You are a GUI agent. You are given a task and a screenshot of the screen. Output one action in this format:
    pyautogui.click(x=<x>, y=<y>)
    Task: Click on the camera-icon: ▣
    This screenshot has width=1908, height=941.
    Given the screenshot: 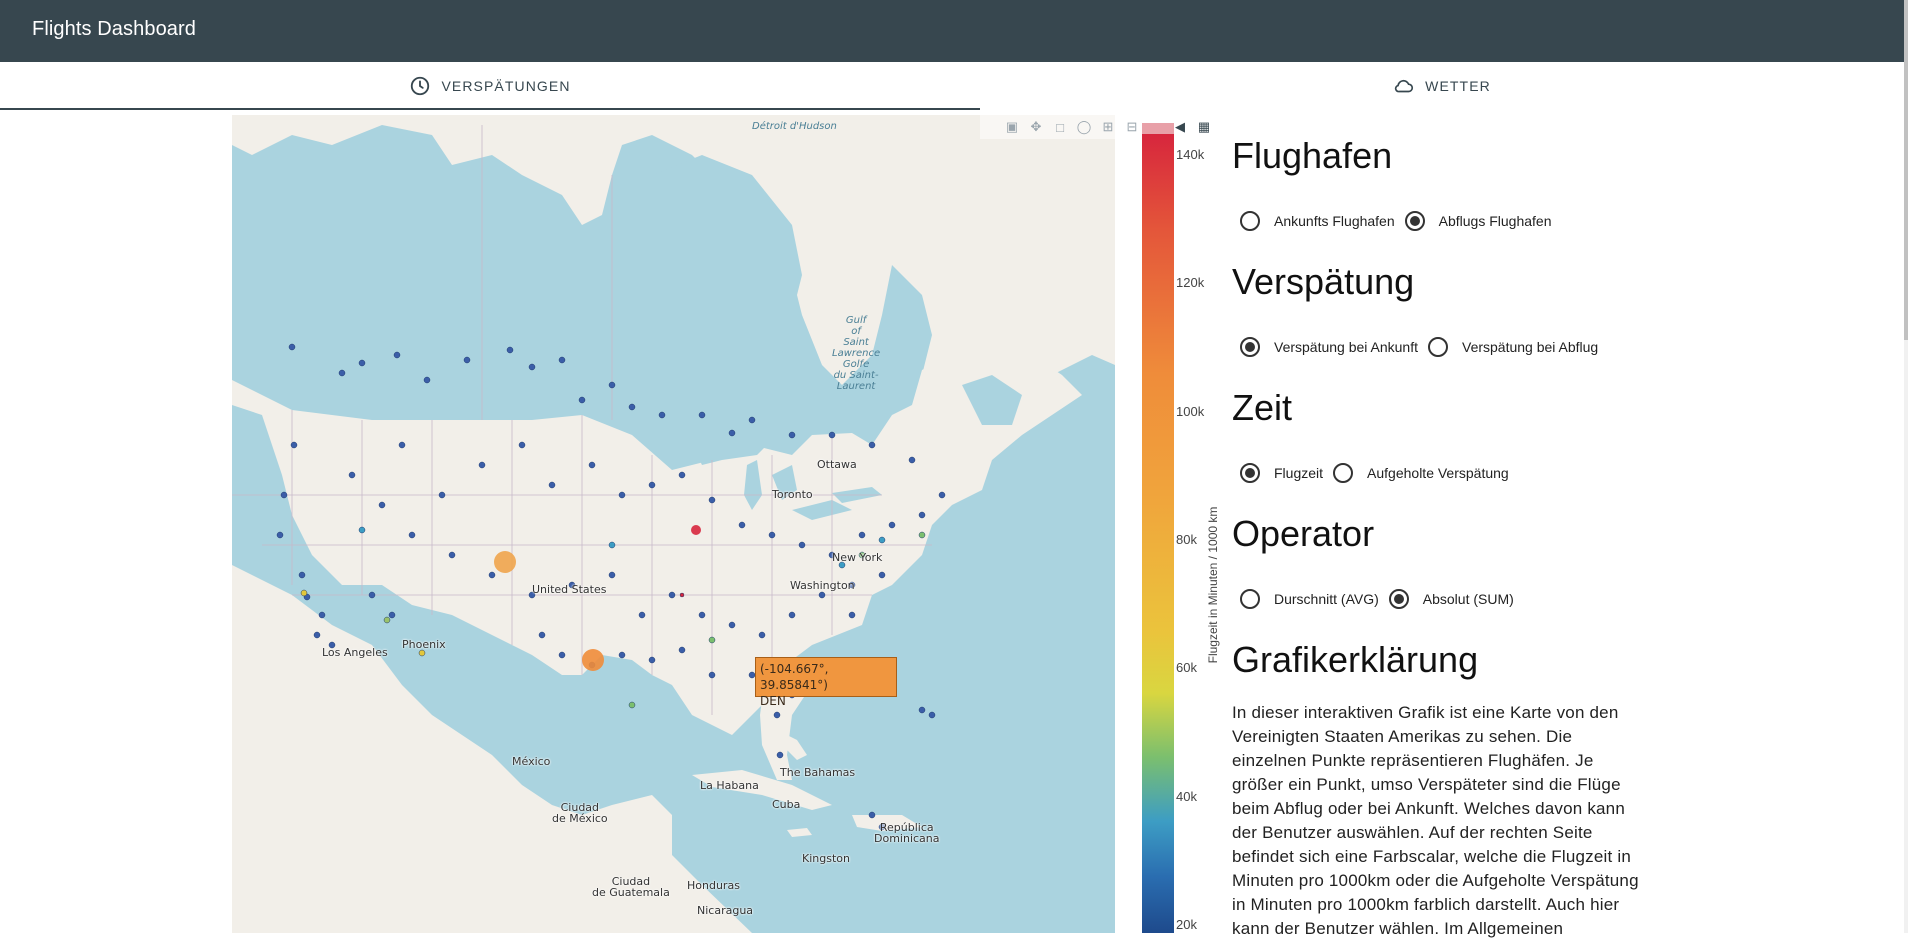 What is the action you would take?
    pyautogui.click(x=1012, y=127)
    